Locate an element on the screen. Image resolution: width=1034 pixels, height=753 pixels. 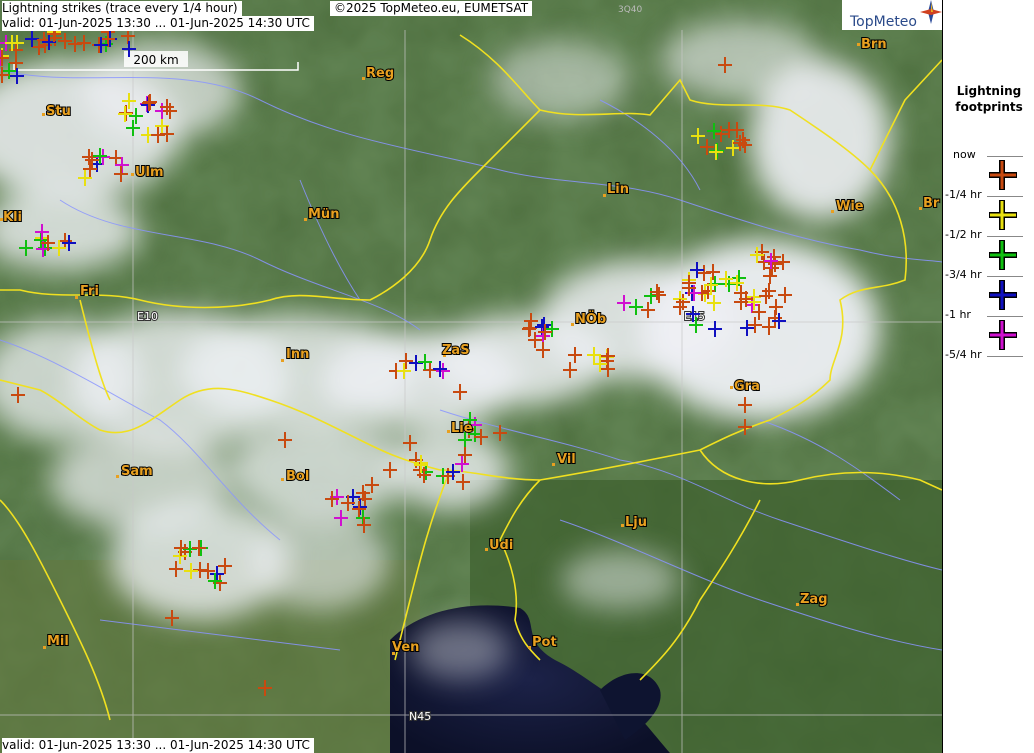
city-marker: Kli is located at coordinates (11, 217).